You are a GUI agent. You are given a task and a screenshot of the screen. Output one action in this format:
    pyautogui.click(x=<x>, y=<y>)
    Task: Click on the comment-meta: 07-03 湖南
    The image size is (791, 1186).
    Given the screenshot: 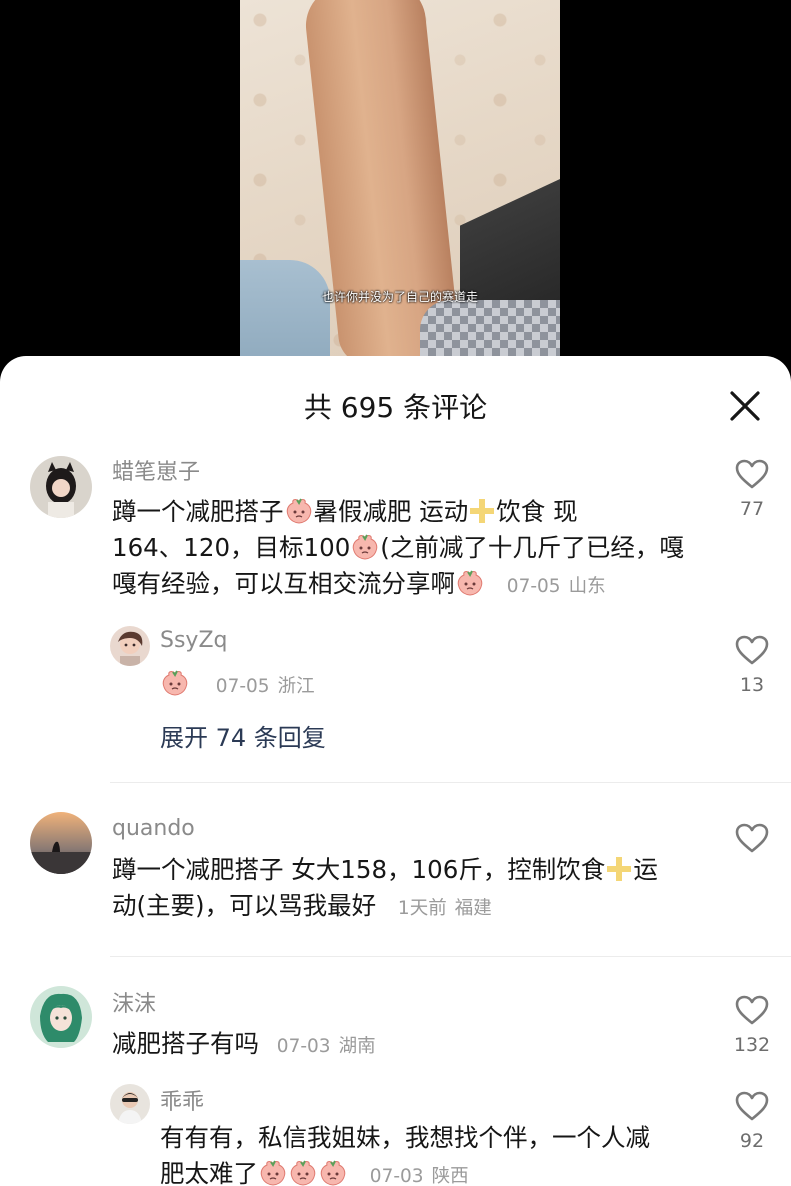 What is the action you would take?
    pyautogui.click(x=326, y=1046)
    